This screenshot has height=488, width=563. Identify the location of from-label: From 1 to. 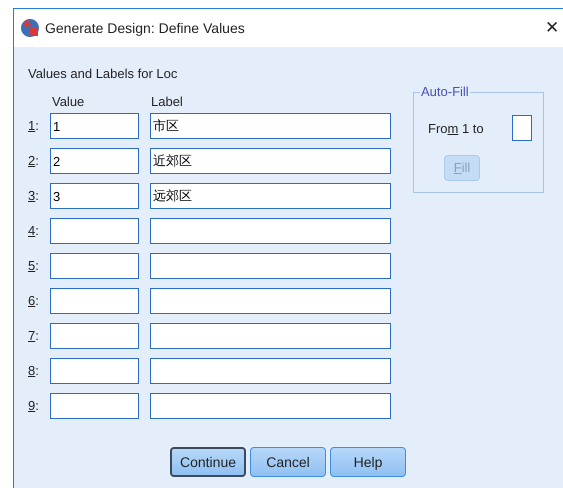
(456, 129).